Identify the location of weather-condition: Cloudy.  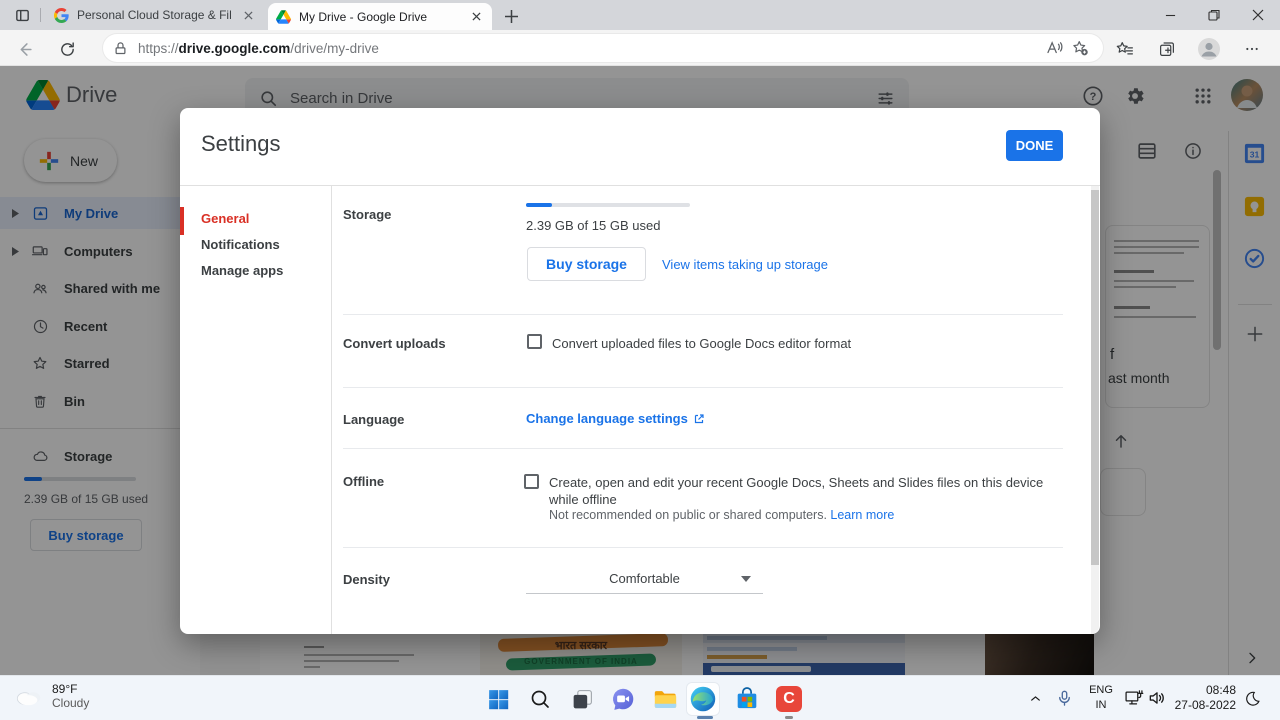
(71, 703).